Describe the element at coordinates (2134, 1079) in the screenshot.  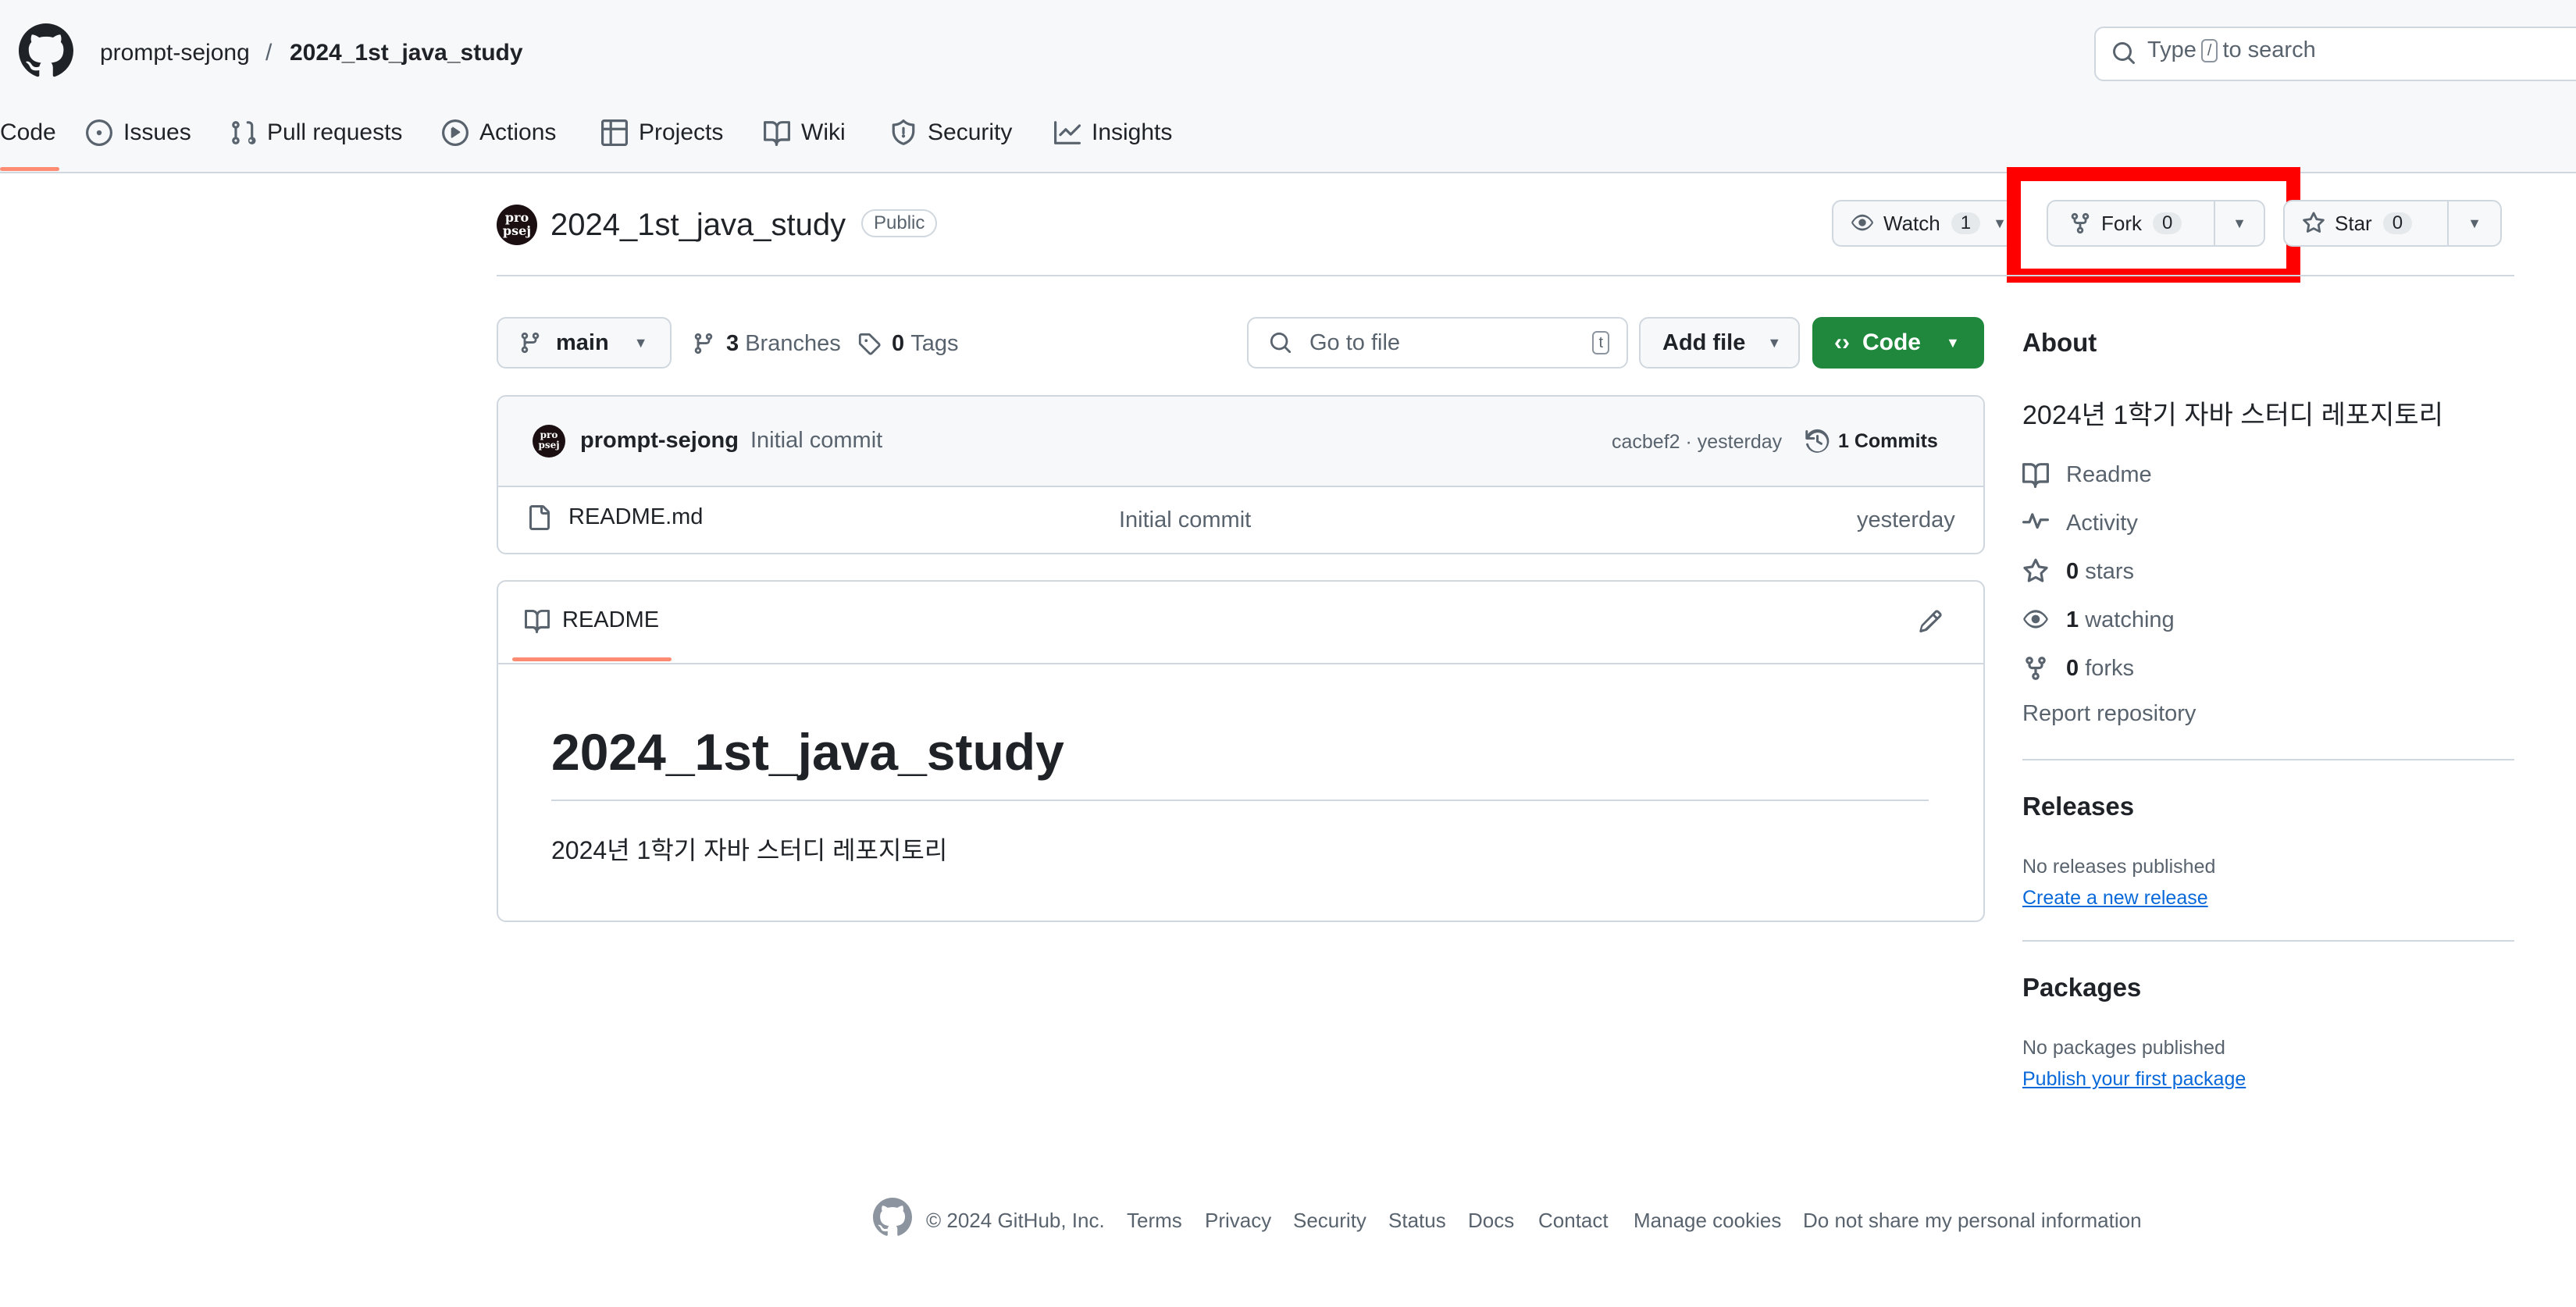
I see `publish-package-link: Publish your first package` at that location.